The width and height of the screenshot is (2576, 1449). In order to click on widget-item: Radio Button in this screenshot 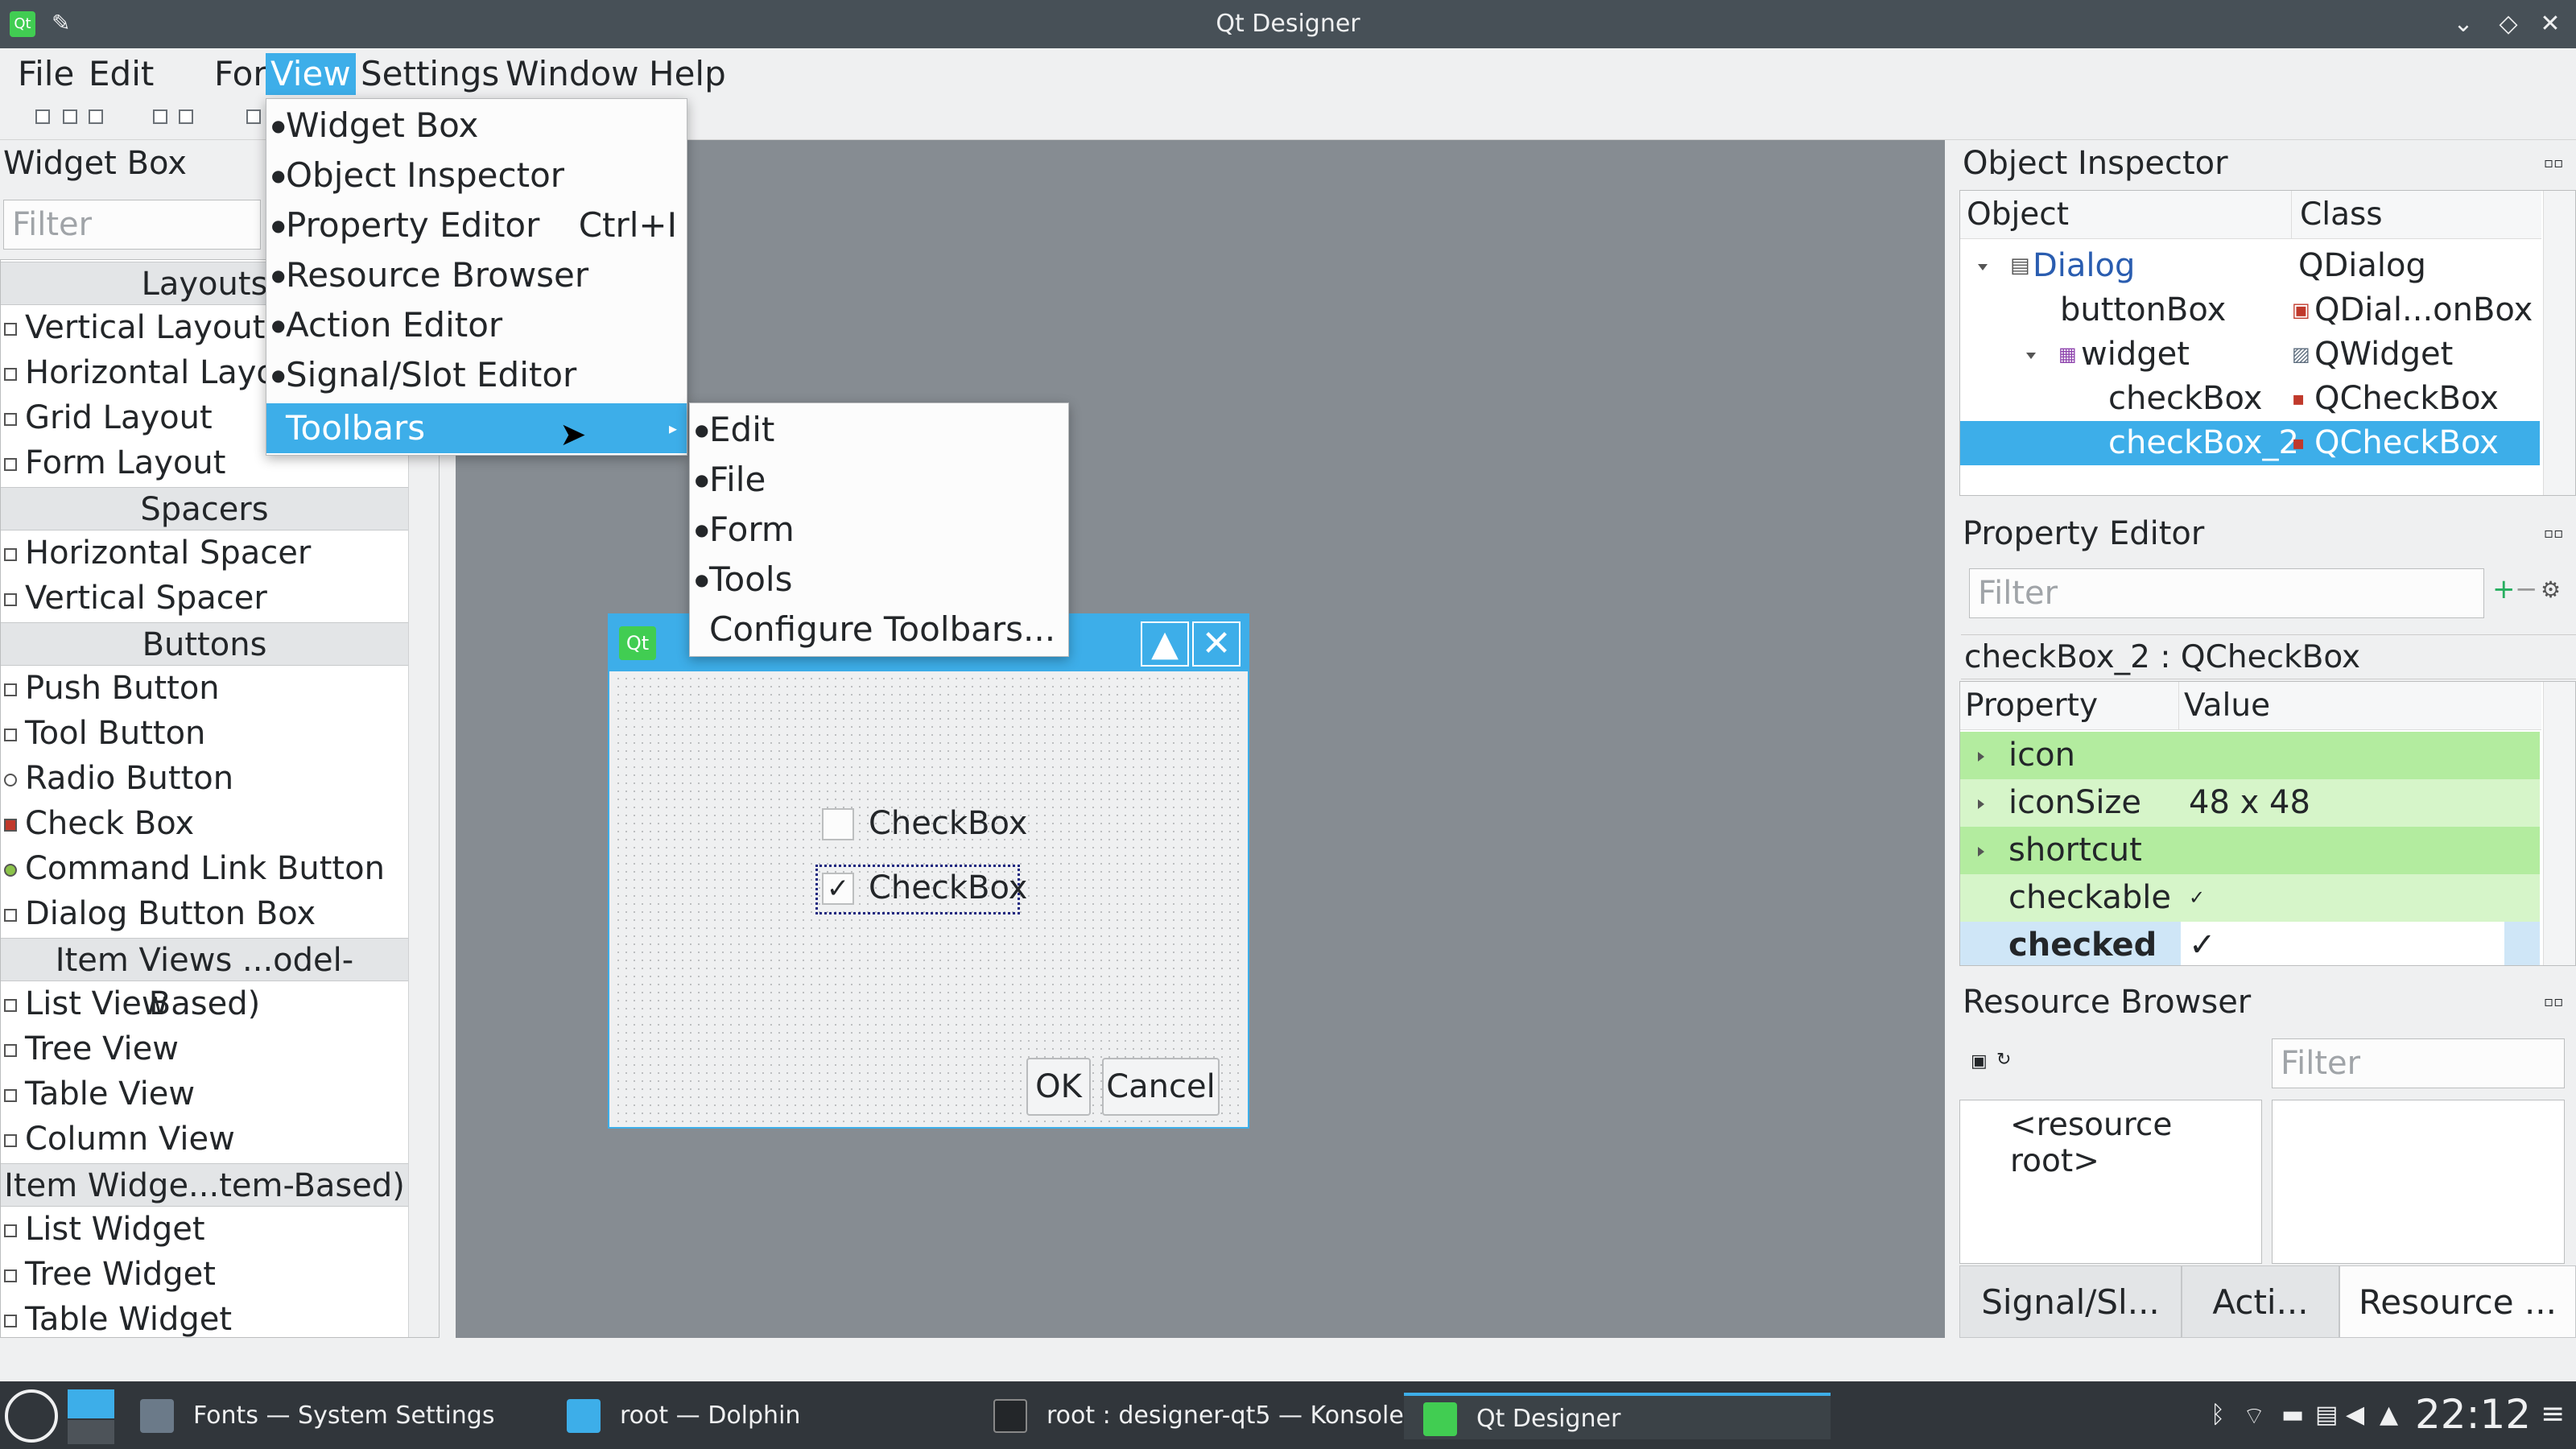, I will do `click(118, 778)`.